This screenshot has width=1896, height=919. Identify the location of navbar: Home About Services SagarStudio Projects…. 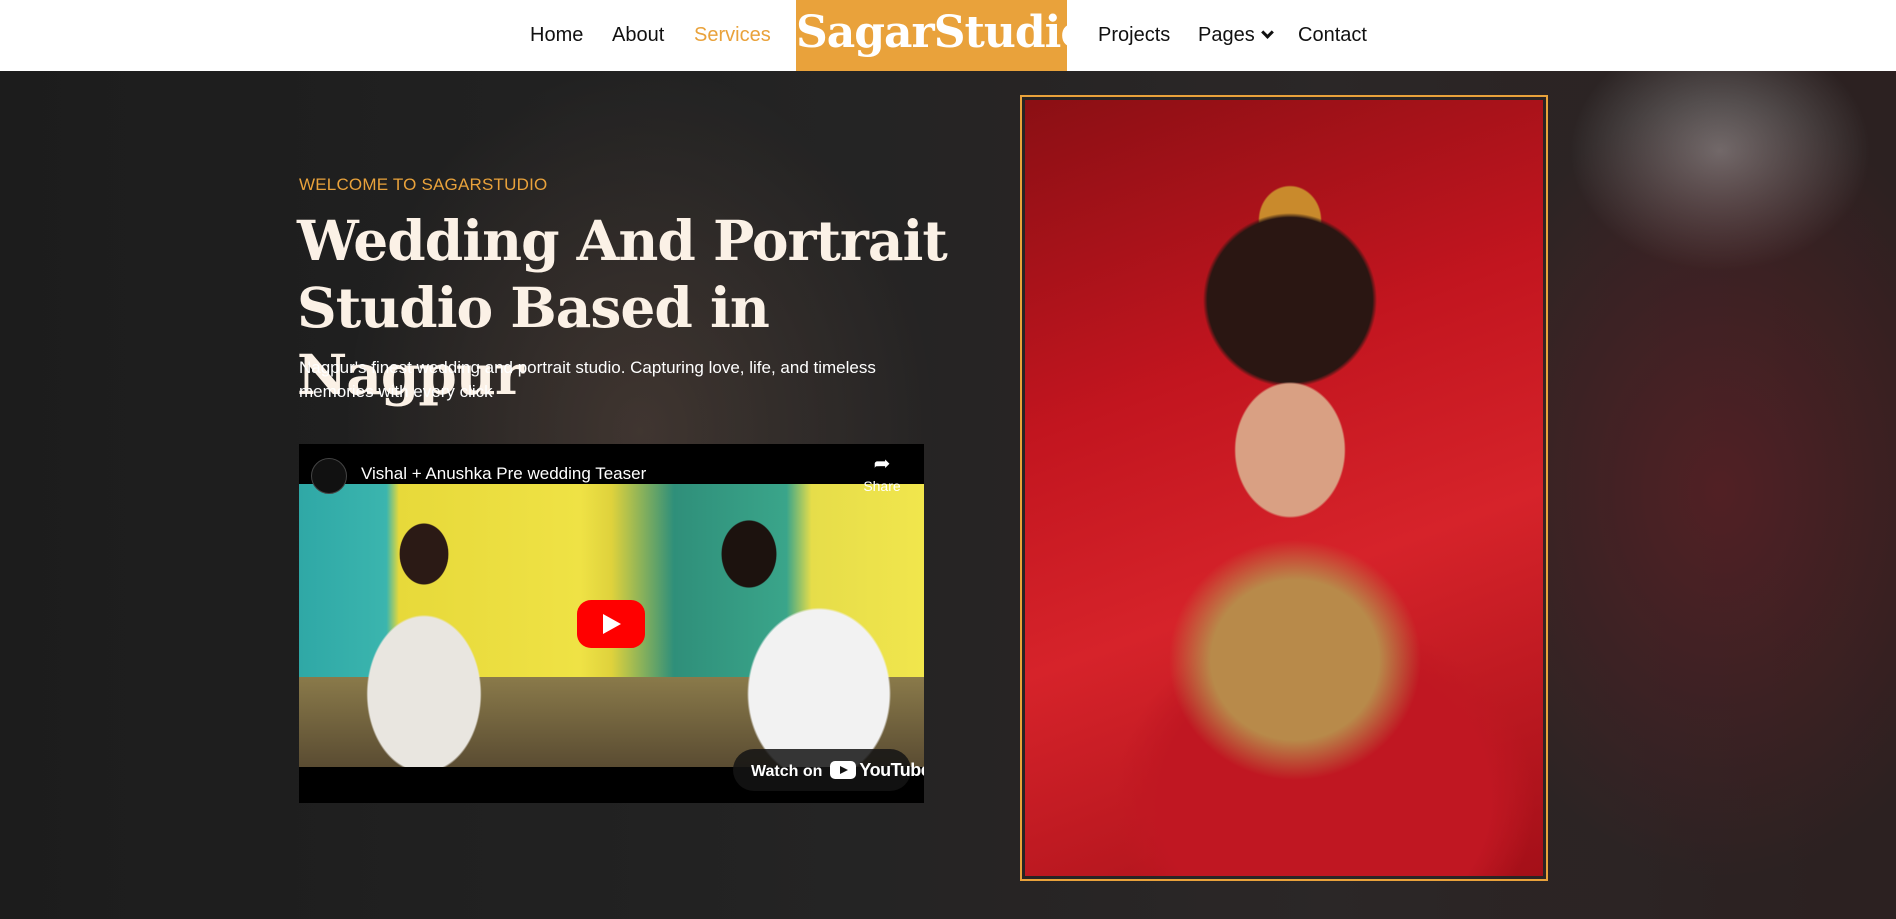
(948, 35).